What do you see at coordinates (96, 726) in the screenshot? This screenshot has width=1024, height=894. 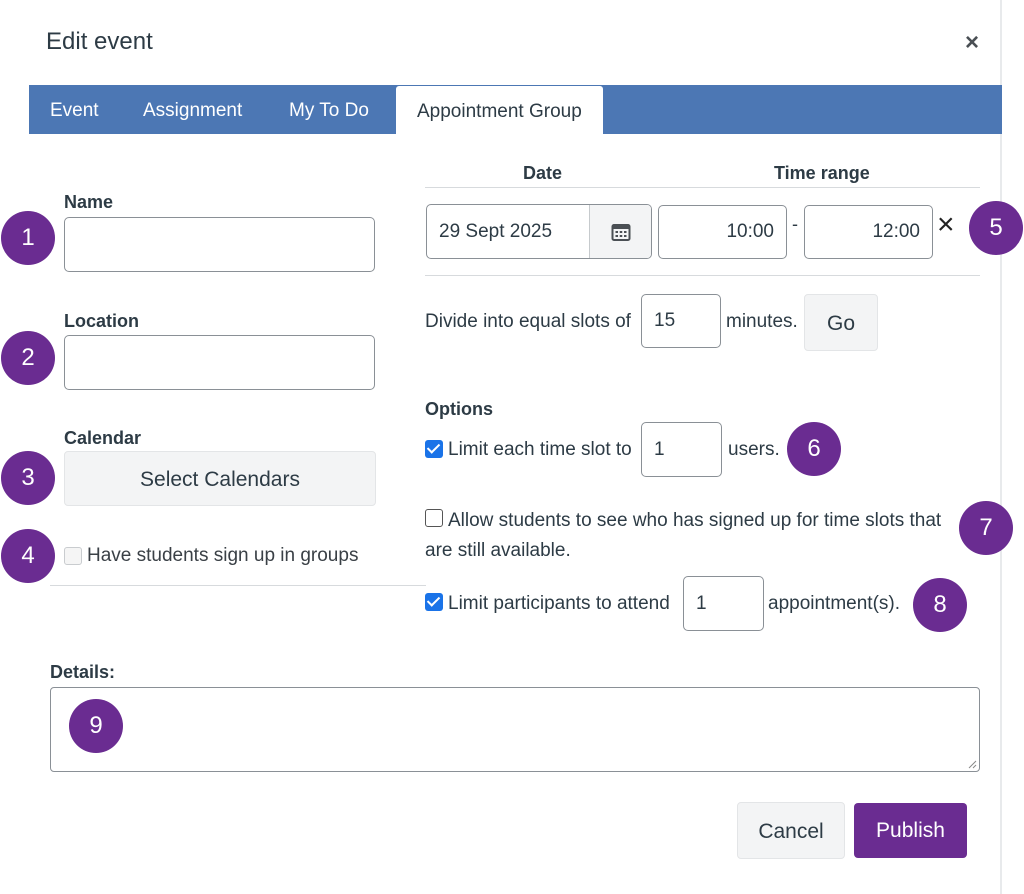 I see `marker-9: 9` at bounding box center [96, 726].